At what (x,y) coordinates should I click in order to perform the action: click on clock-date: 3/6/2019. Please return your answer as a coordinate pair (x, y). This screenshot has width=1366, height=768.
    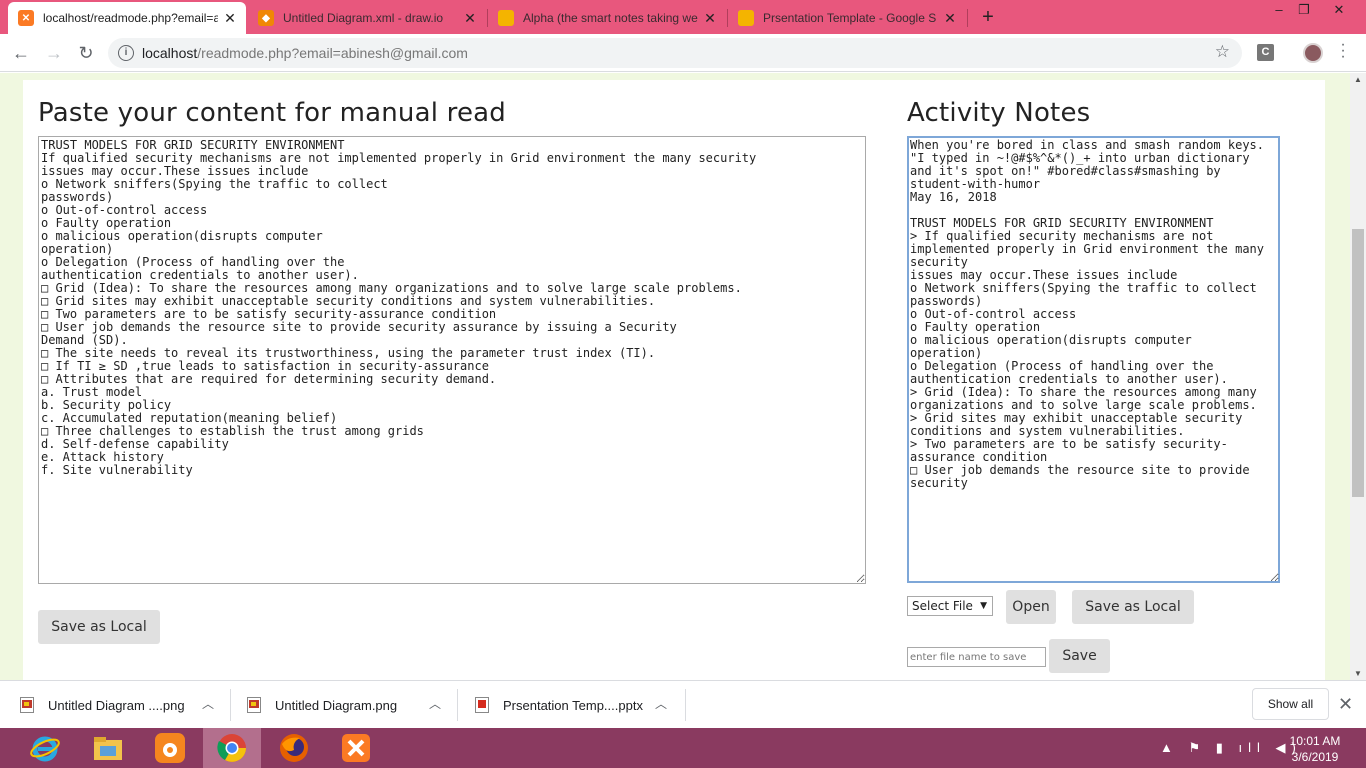
    Looking at the image, I should click on (1315, 757).